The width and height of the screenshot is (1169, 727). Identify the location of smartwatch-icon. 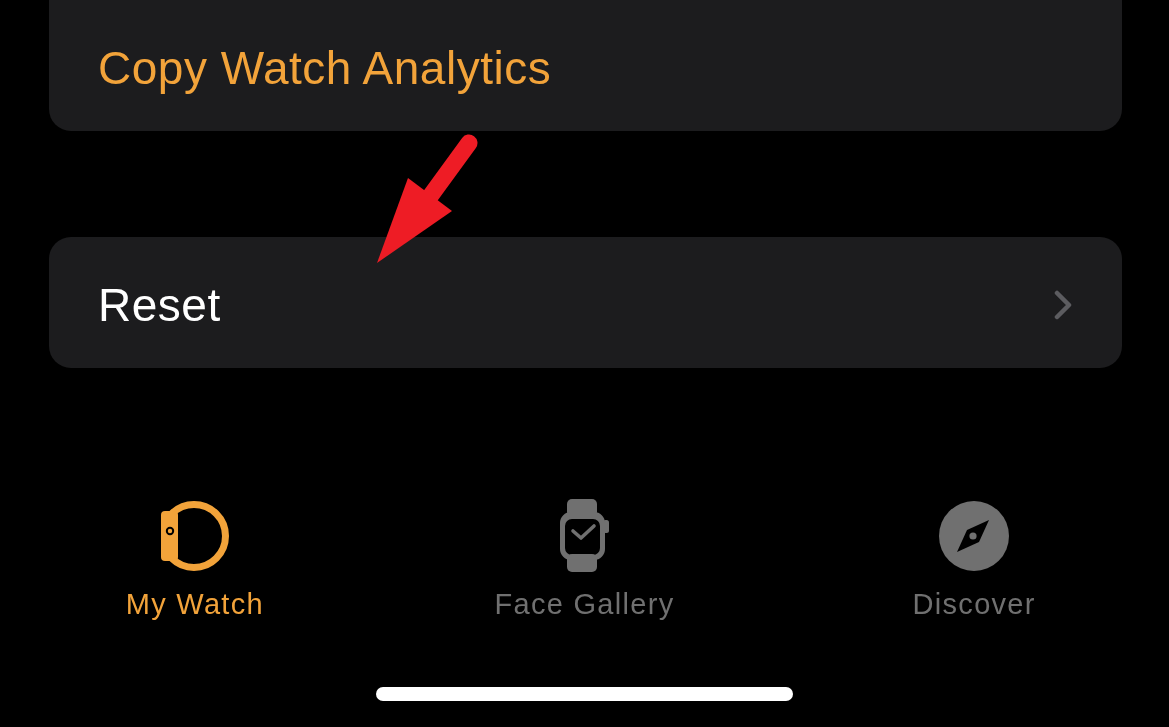
(584, 535).